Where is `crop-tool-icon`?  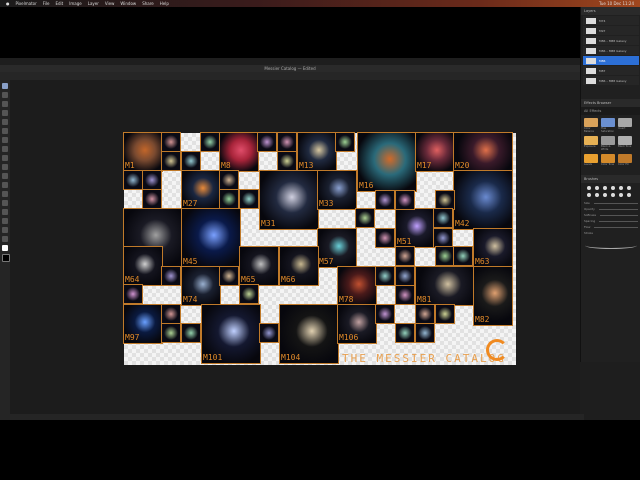
crop-tool-icon is located at coordinates (5, 122).